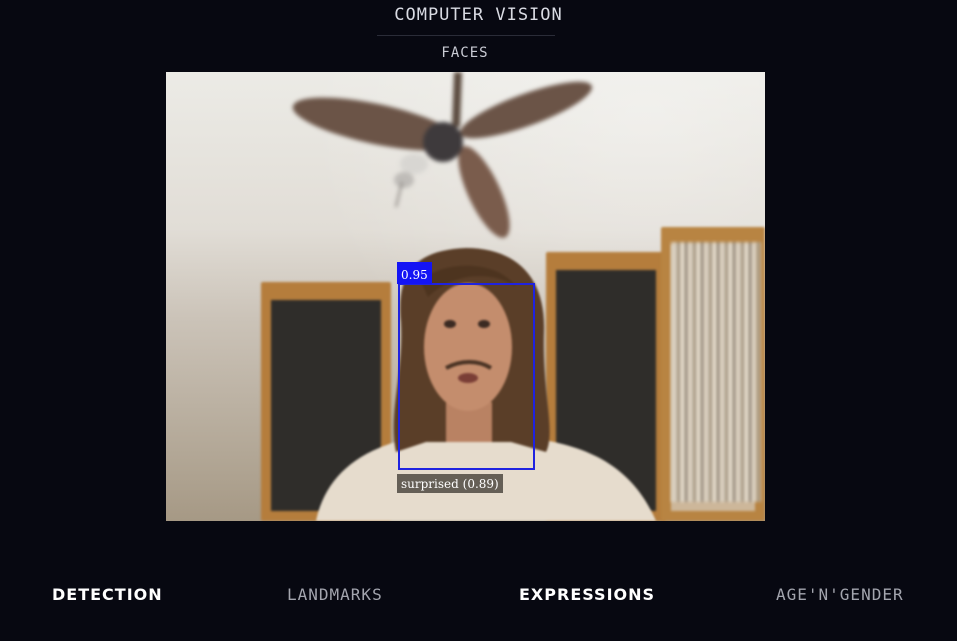 Image resolution: width=957 pixels, height=641 pixels. Describe the element at coordinates (107, 594) in the screenshot. I see `nav-detection: DETECTION` at that location.